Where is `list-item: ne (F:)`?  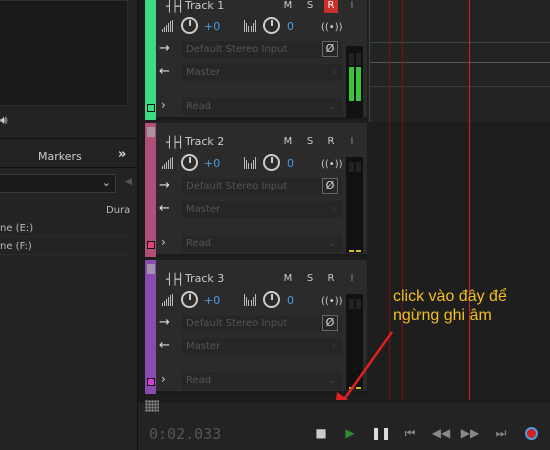
list-item: ne (F:) is located at coordinates (64, 247).